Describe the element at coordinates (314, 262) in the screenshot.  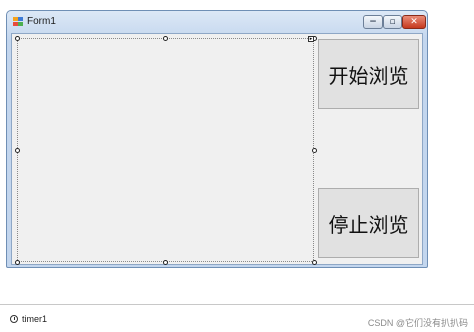
I see `resize-handle-bottom-right` at that location.